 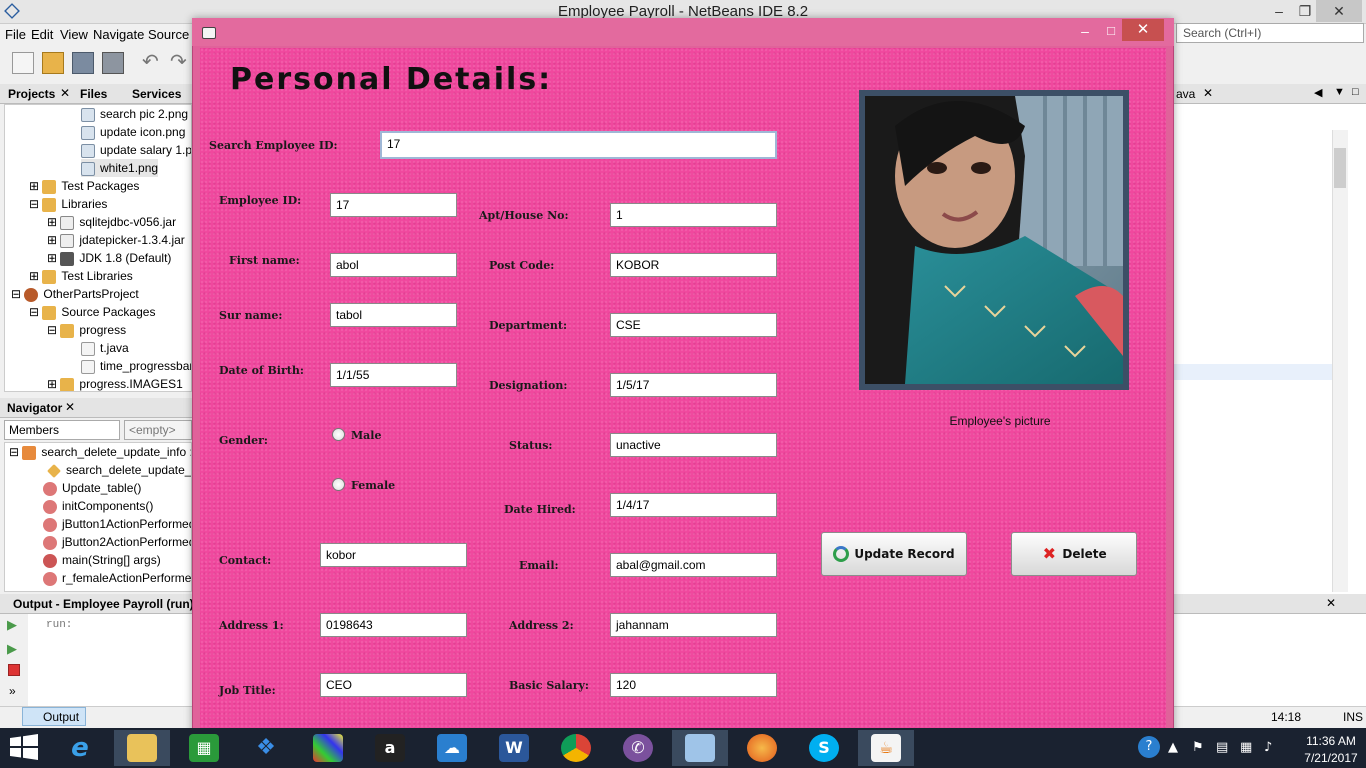 What do you see at coordinates (1339, 11) in the screenshot?
I see `ide-close-button: ✕` at bounding box center [1339, 11].